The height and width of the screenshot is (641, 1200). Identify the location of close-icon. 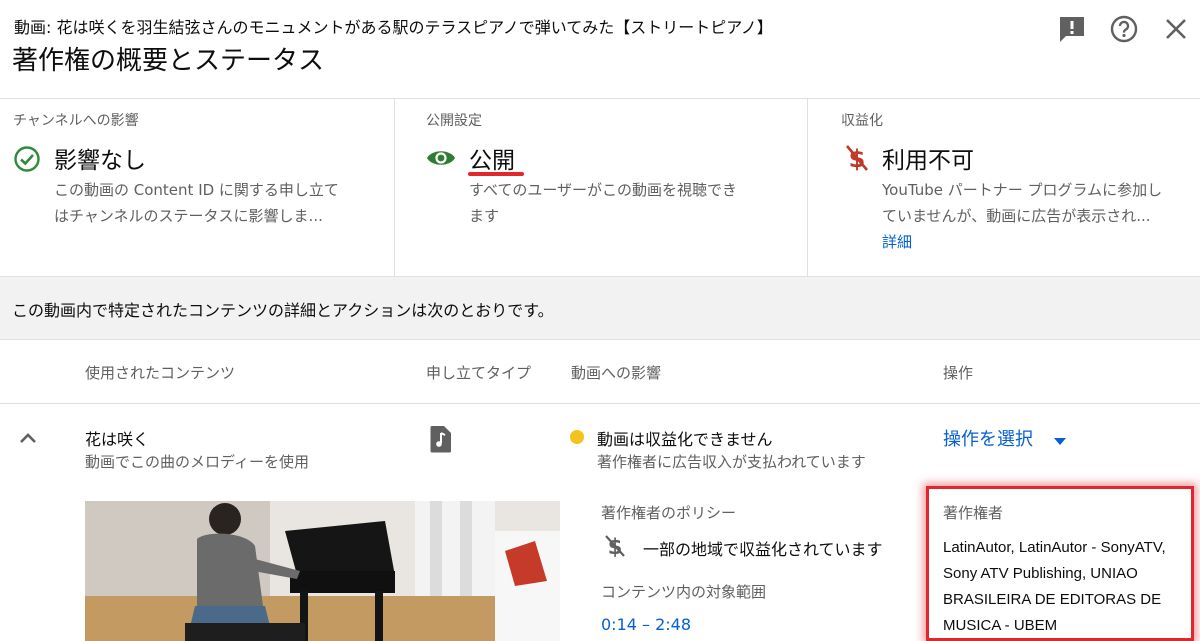
(1176, 29).